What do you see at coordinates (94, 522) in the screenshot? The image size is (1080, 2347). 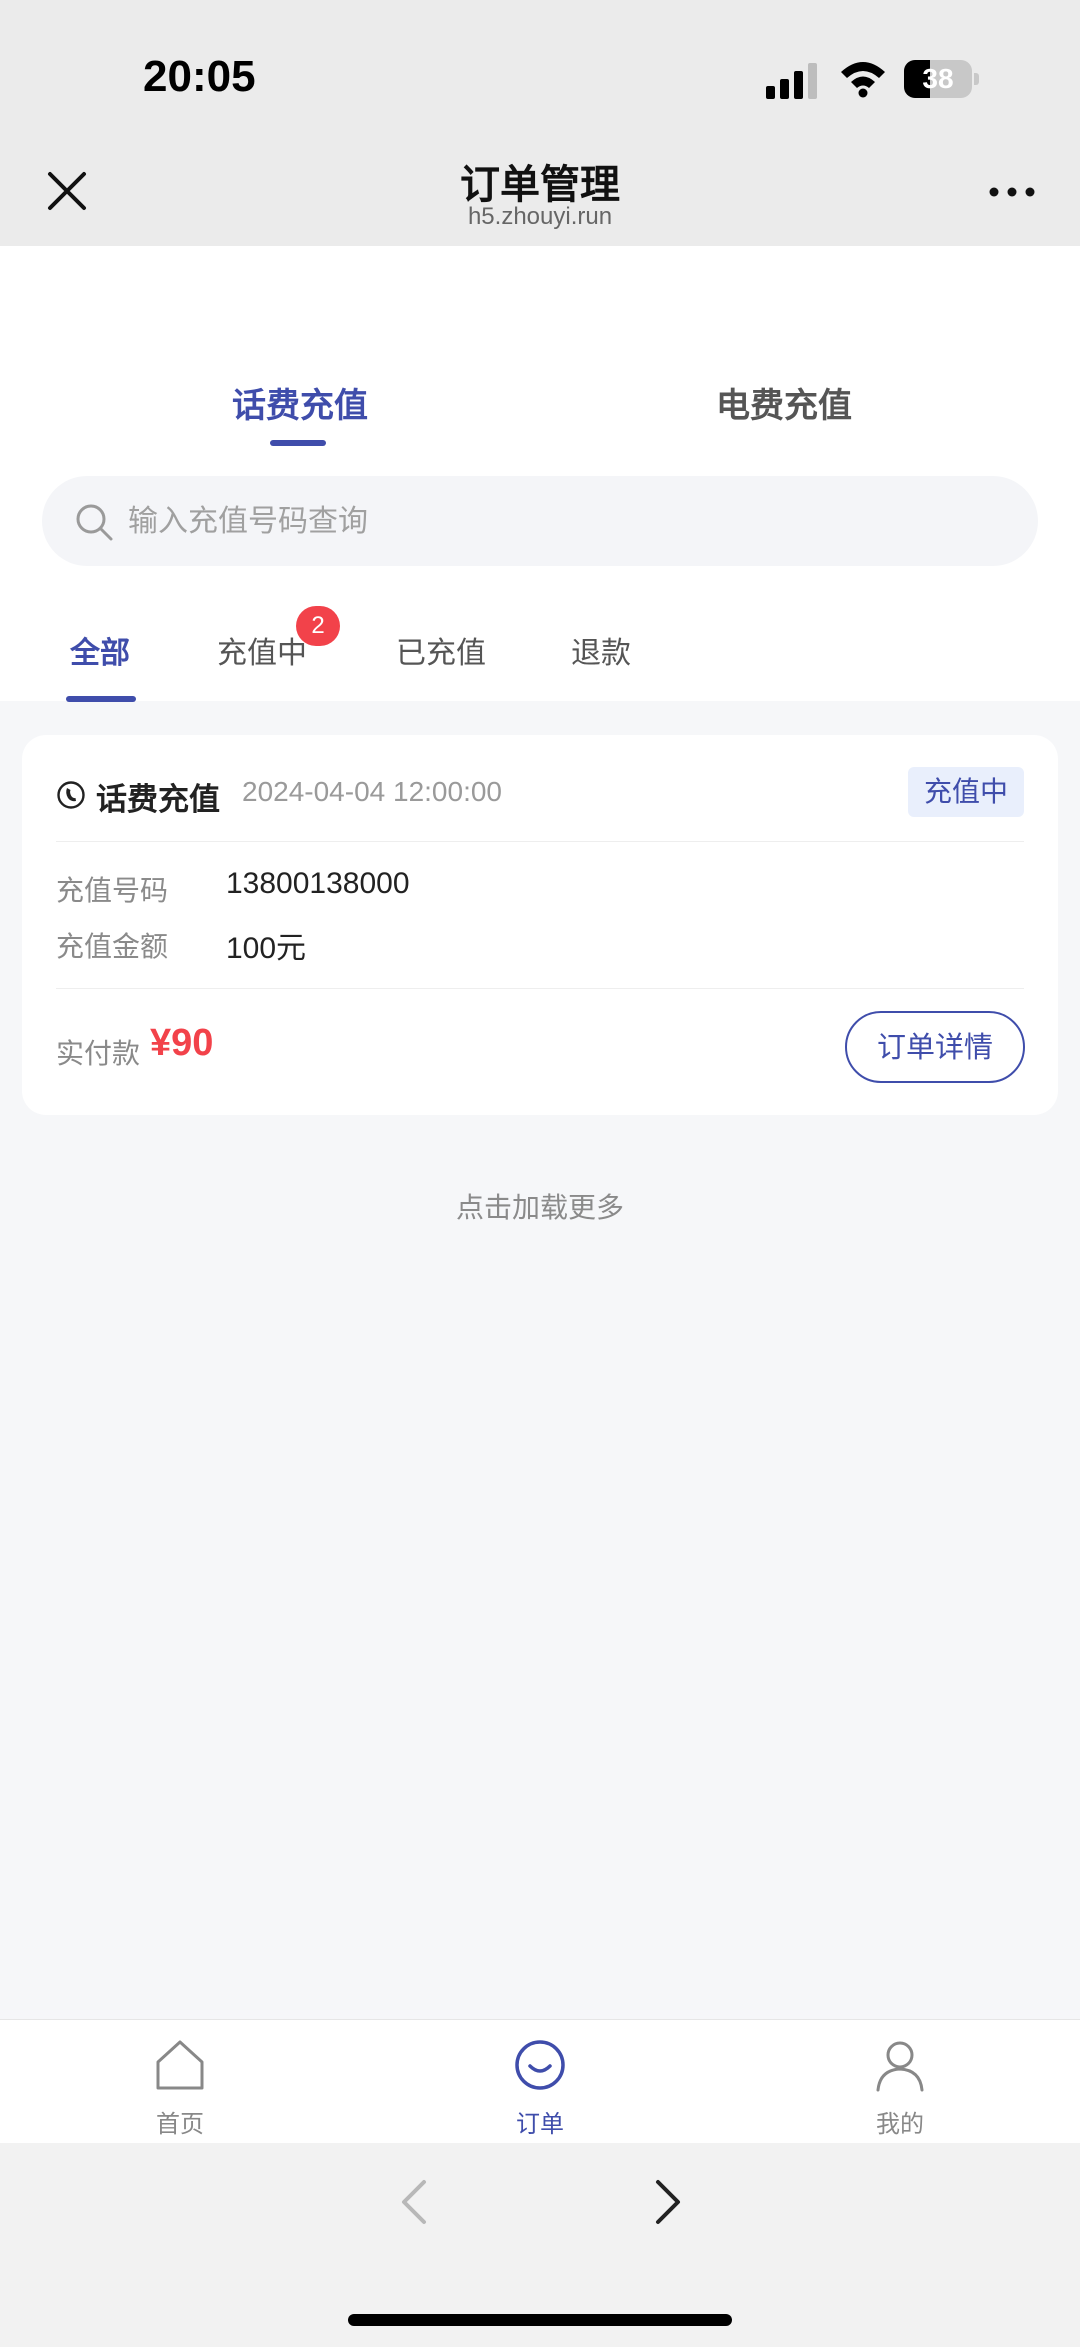 I see `search-icon` at bounding box center [94, 522].